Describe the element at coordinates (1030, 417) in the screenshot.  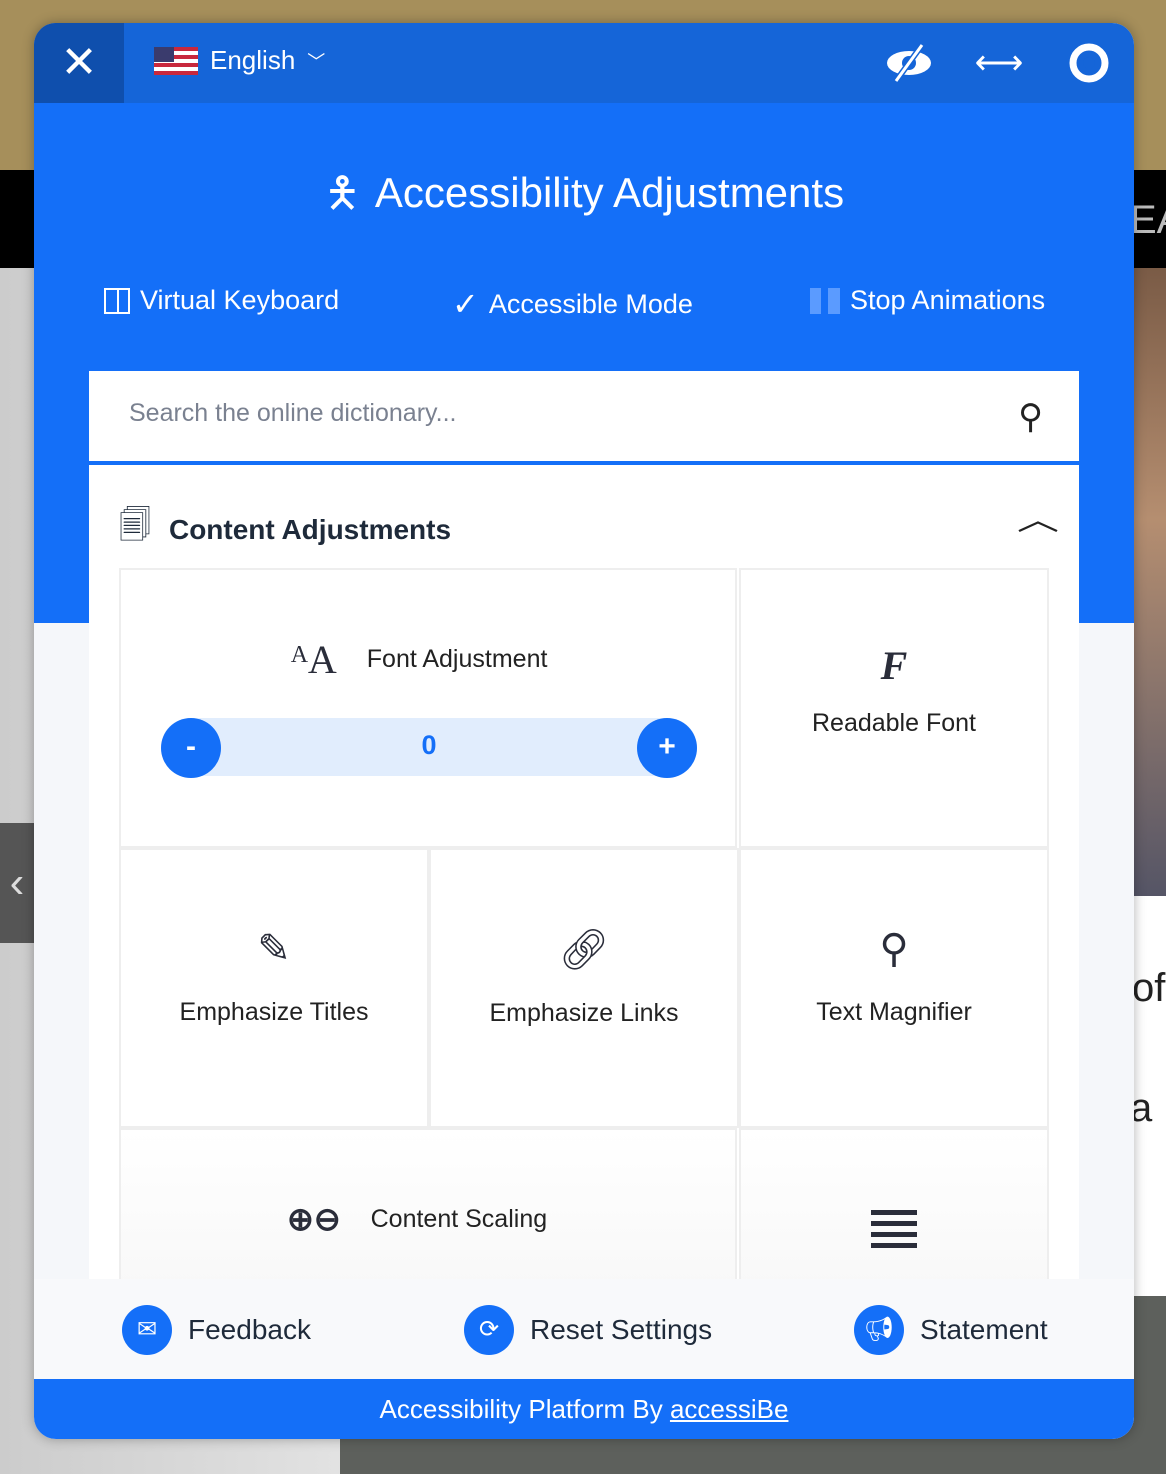
I see `search-icon: ⚲` at that location.